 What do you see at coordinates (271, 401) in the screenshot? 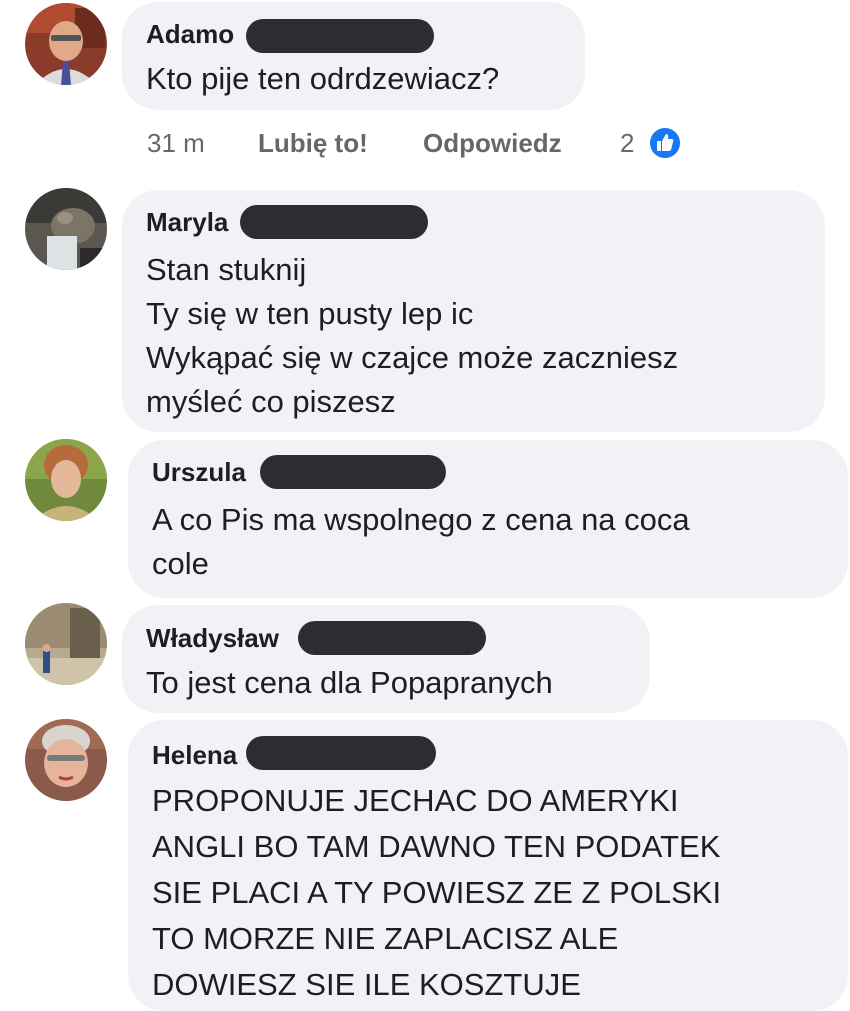
I see `comment-text: myśleć co piszesz` at bounding box center [271, 401].